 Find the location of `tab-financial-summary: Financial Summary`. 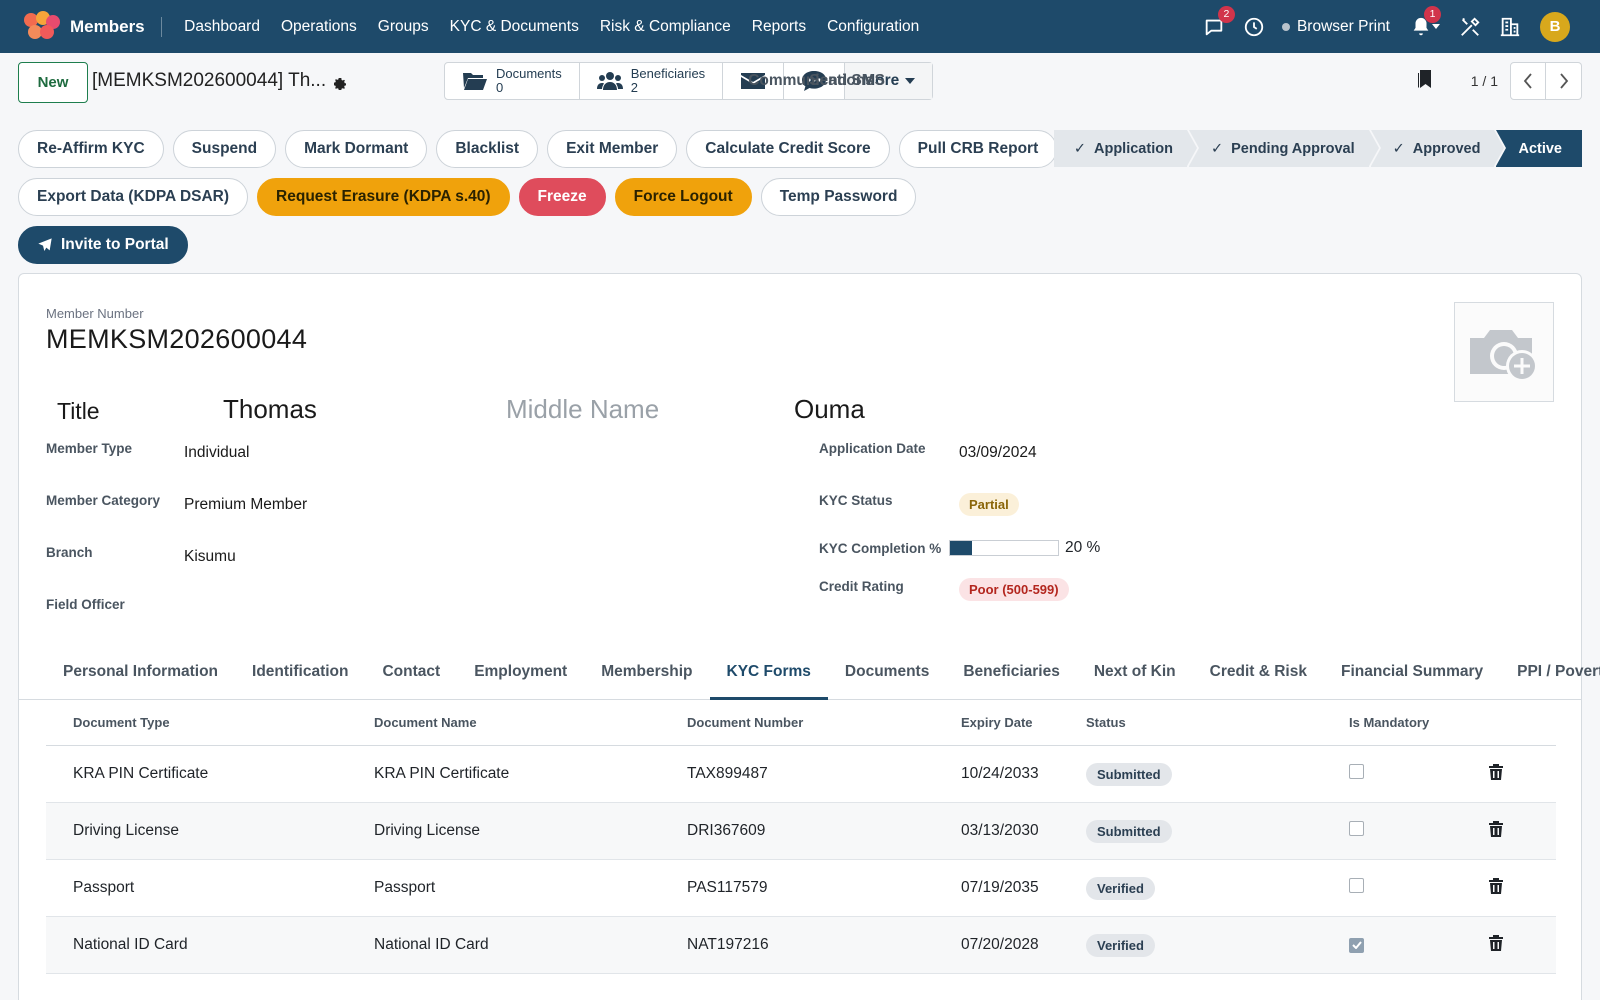

tab-financial-summary: Financial Summary is located at coordinates (1412, 675).